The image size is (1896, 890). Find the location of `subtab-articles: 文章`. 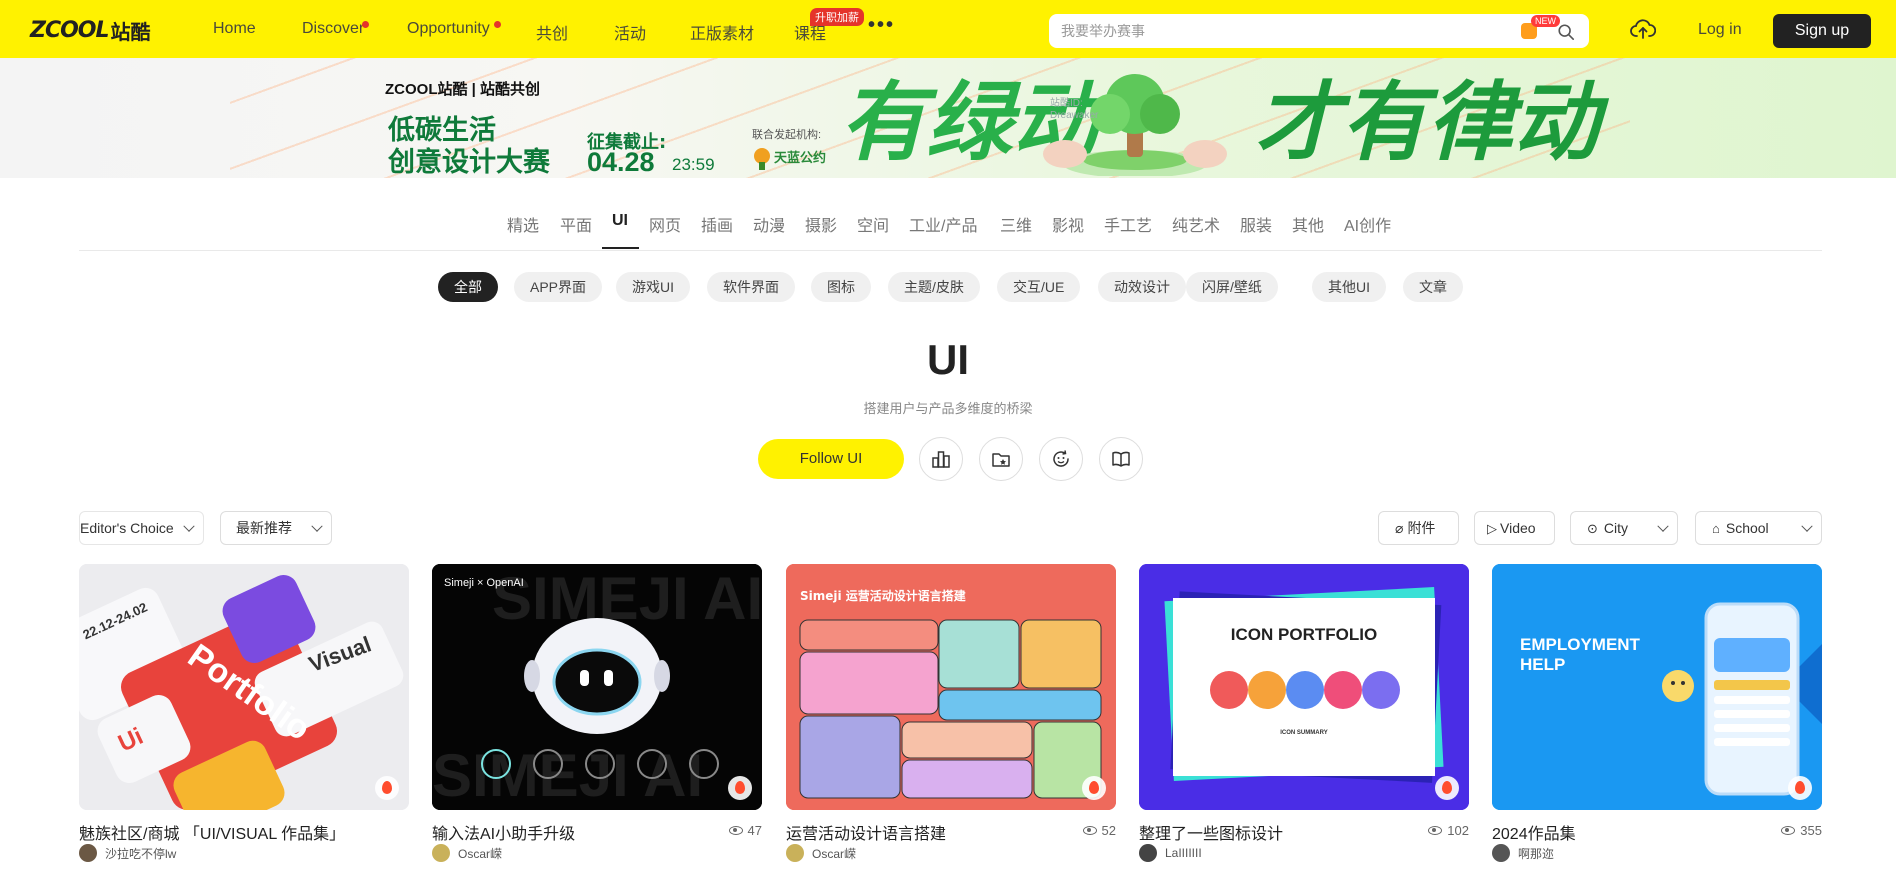

subtab-articles: 文章 is located at coordinates (1433, 287).